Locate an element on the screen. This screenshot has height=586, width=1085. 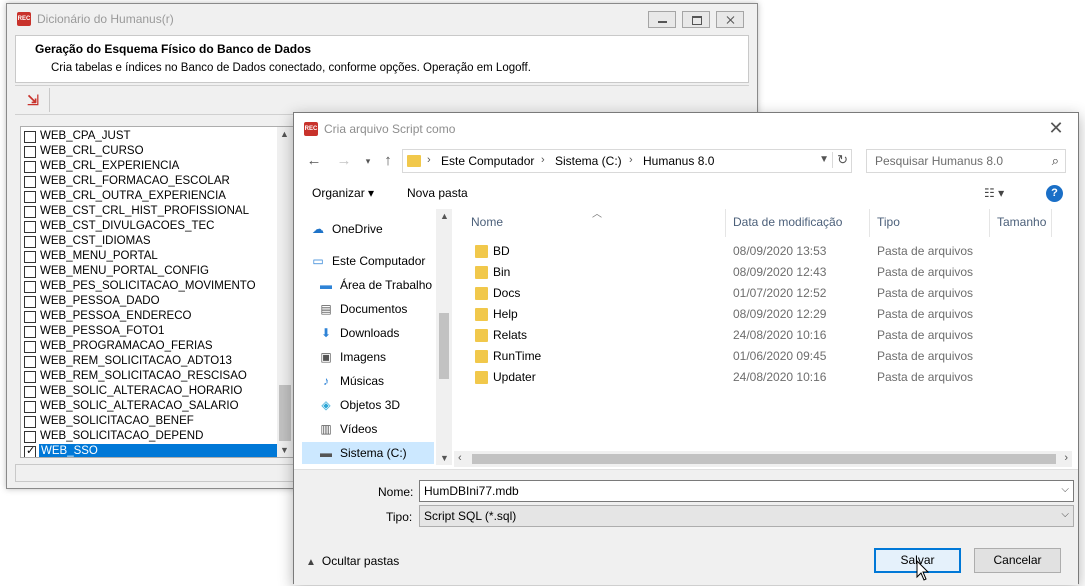
filetype-select: Script SQL (*.sql) ⌵ is located at coordinates (746, 516).